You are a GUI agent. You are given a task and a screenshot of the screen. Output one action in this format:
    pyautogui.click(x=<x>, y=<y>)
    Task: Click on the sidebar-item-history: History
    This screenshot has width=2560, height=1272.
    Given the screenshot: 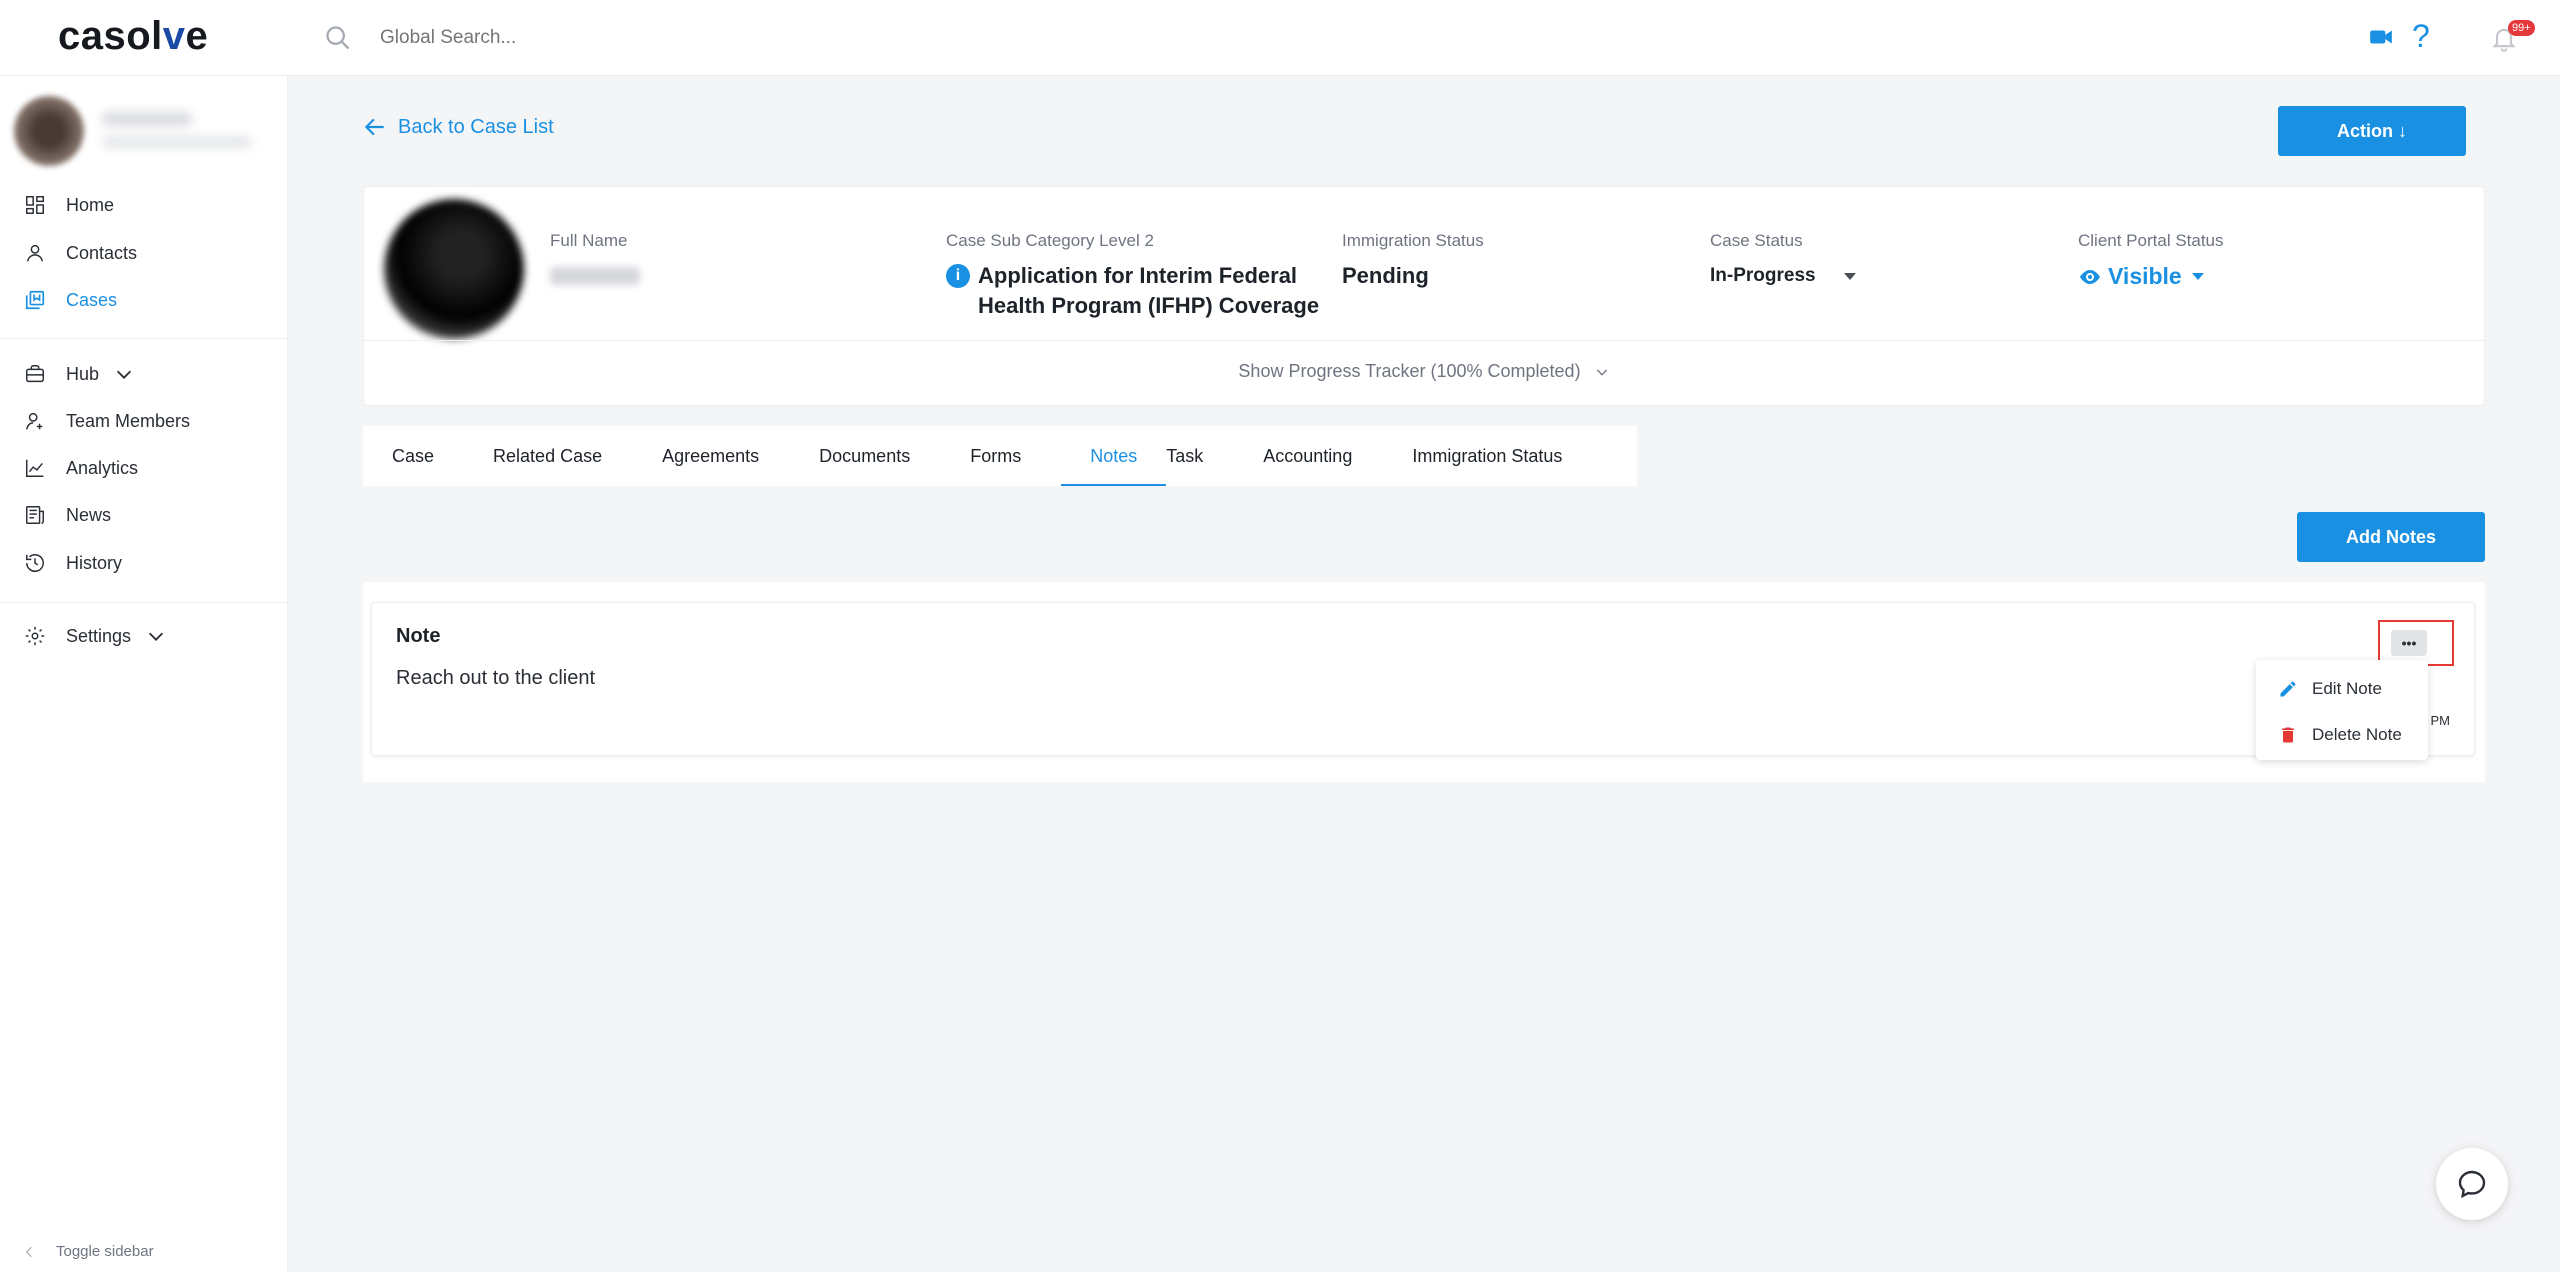 What is the action you would take?
    pyautogui.click(x=144, y=563)
    